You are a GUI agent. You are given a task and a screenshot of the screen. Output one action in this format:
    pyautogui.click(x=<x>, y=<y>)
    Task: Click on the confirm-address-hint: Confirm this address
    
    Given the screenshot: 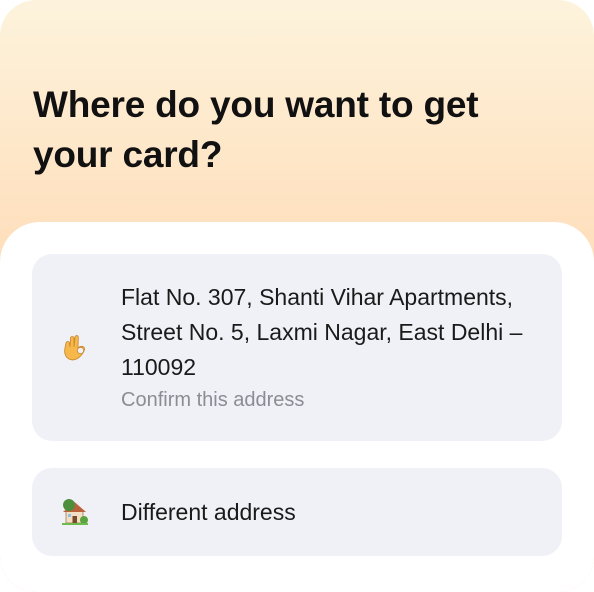 What is the action you would take?
    pyautogui.click(x=213, y=400)
    